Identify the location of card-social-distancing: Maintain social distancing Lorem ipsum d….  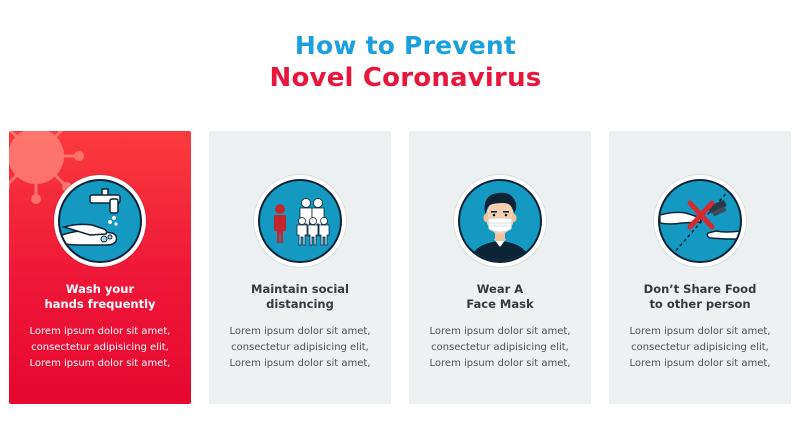
(300, 267).